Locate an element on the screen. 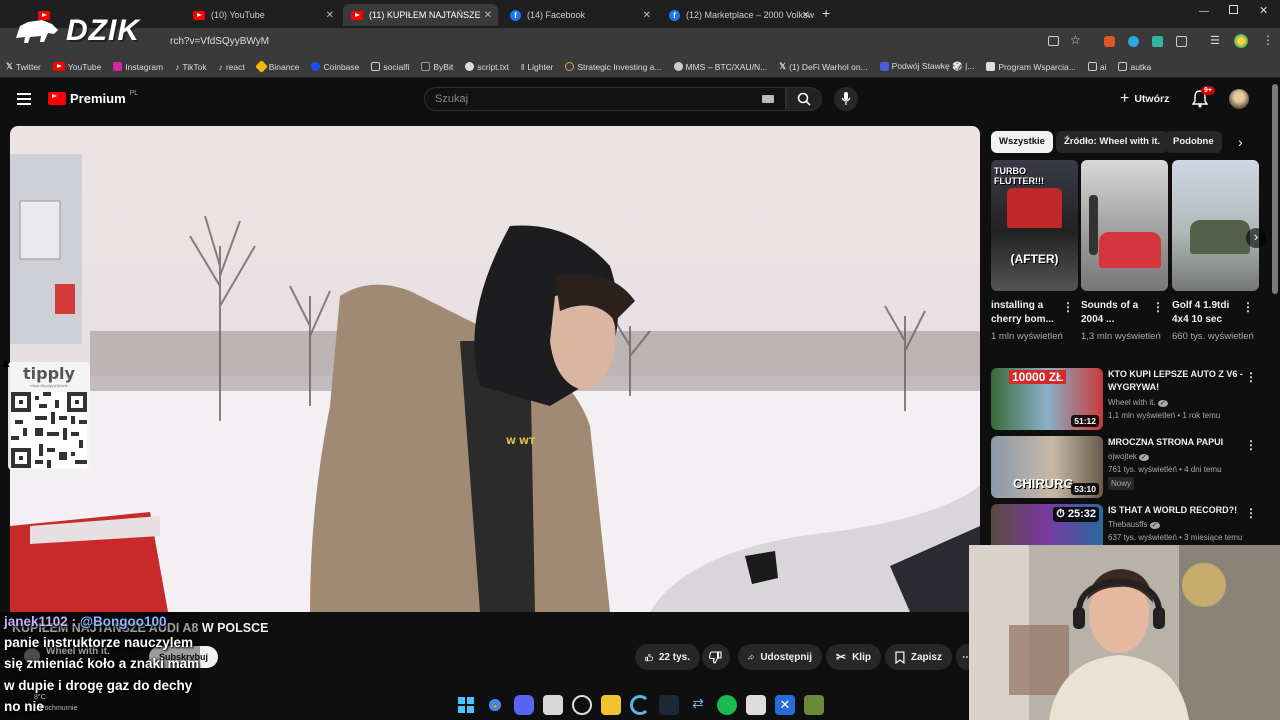  channel-name: Wheel with it. ✓ is located at coordinates (1138, 403).